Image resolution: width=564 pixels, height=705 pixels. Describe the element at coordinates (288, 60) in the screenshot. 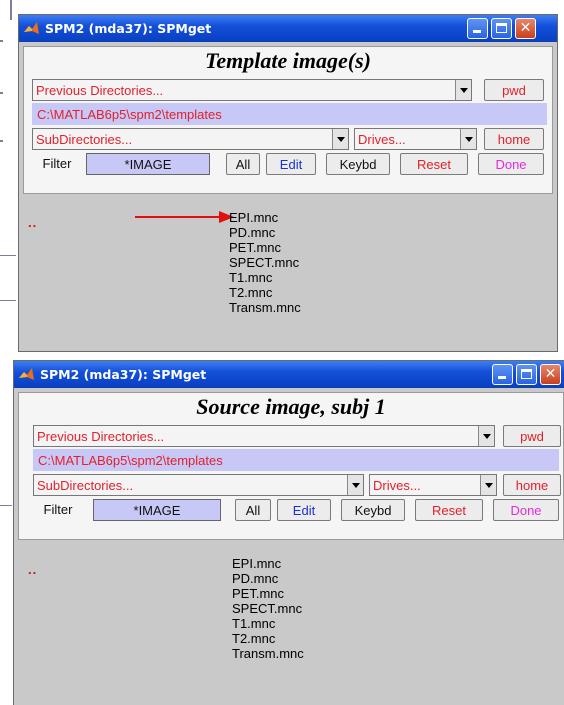

I see `prompt-heading: Template image(s)` at that location.